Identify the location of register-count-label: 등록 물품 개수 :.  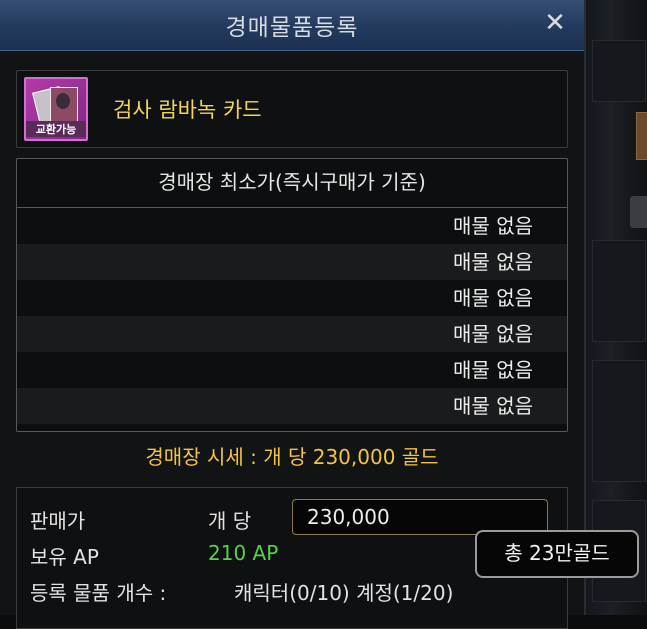
(98, 593).